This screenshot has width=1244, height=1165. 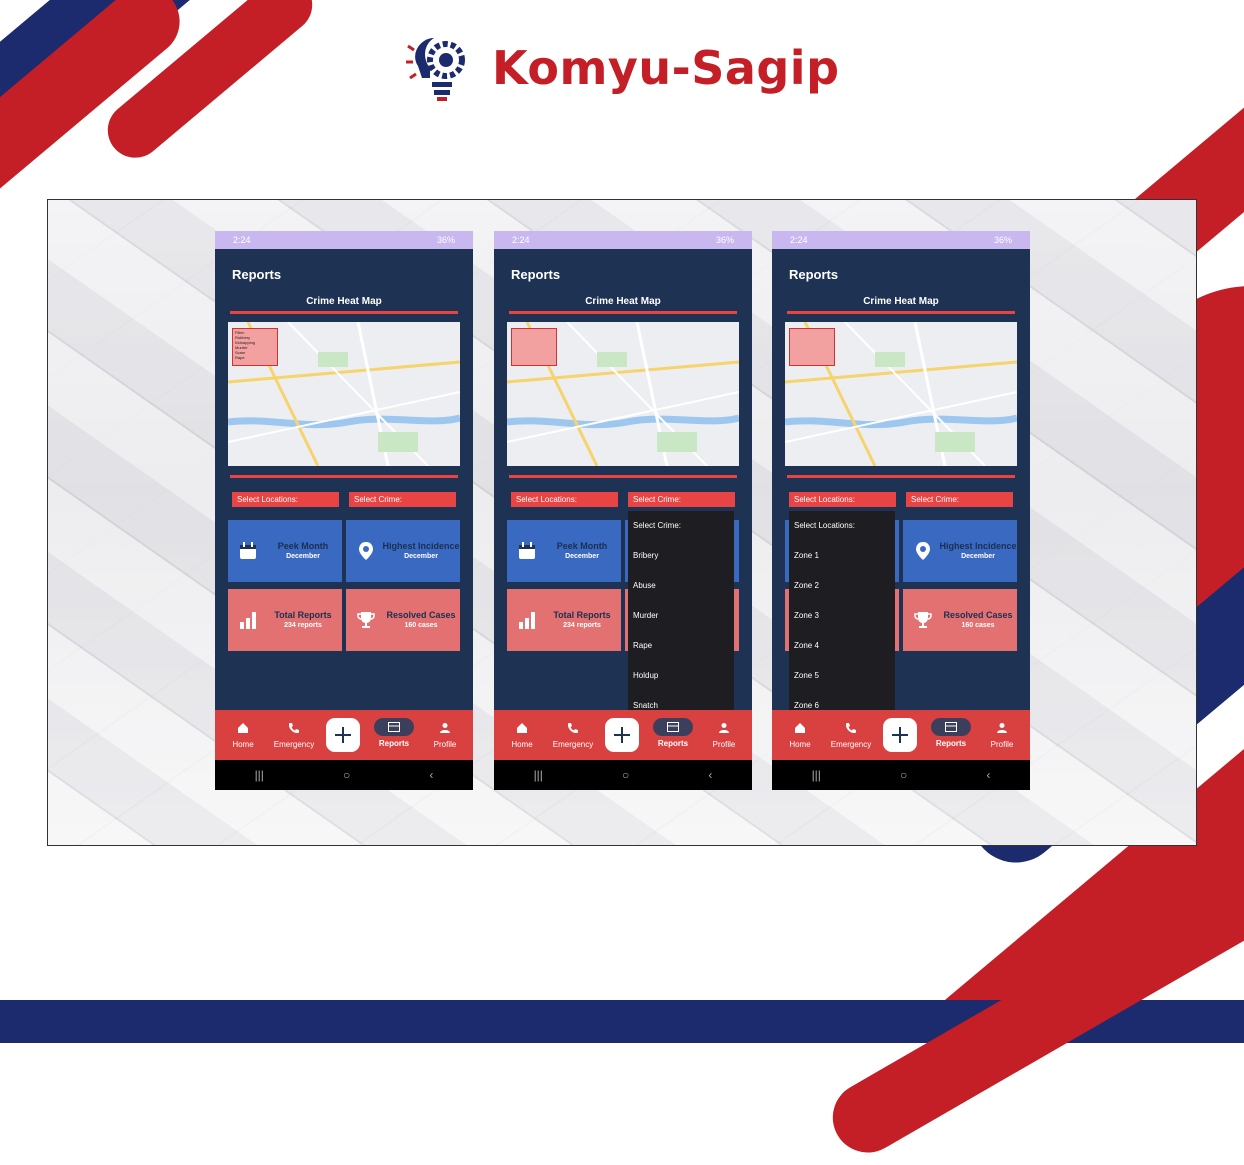 What do you see at coordinates (800, 744) in the screenshot?
I see `nav-label: Home` at bounding box center [800, 744].